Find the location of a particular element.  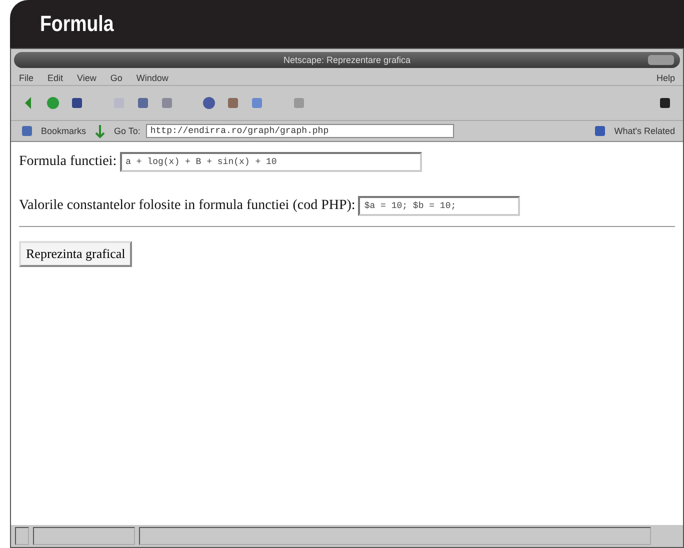

menu-item: View is located at coordinates (86, 78).